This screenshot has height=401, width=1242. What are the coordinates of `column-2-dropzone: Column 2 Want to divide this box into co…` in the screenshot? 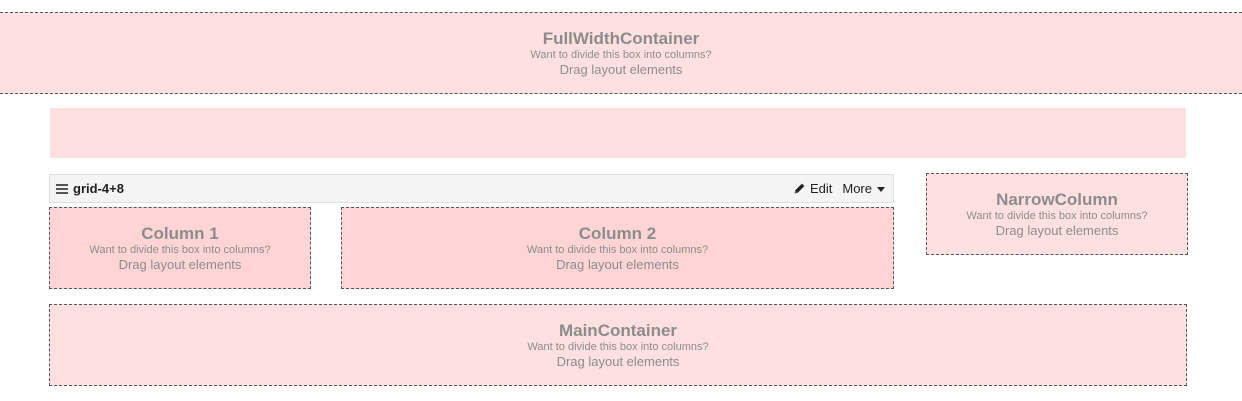 It's located at (617, 248).